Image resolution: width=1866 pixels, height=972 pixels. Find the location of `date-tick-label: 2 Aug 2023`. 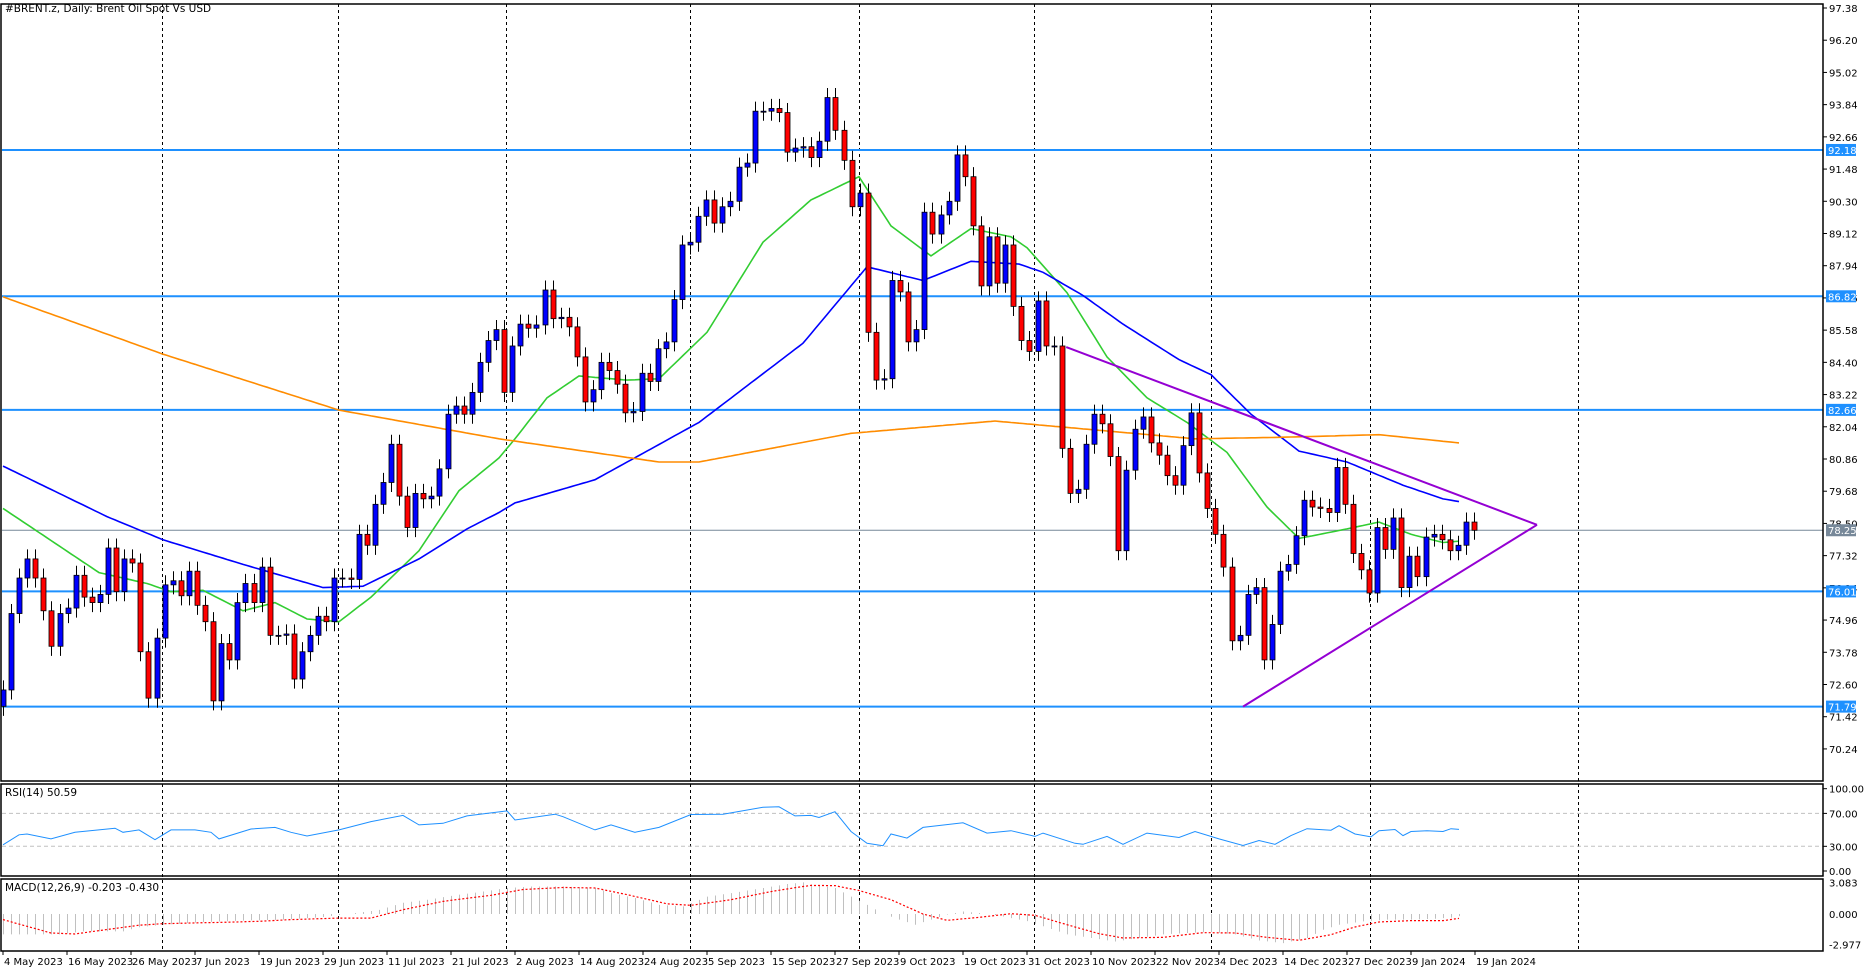

date-tick-label: 2 Aug 2023 is located at coordinates (545, 962).